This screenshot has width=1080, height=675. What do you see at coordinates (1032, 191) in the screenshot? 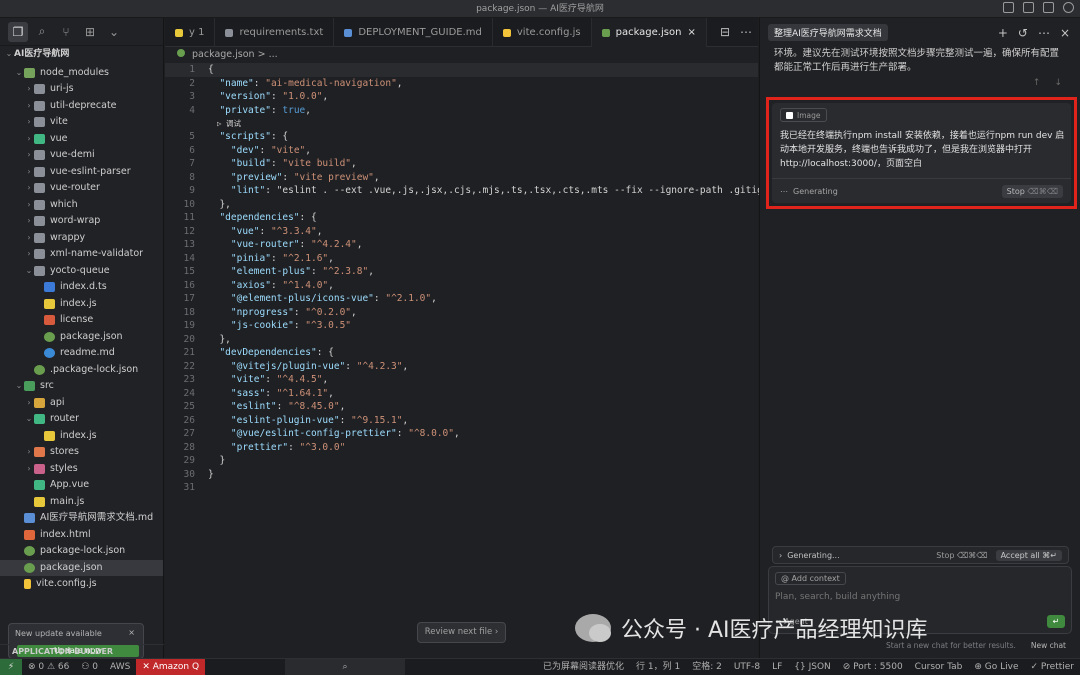
I see `stop-button: Stop ⌫⌘⌫` at bounding box center [1032, 191].